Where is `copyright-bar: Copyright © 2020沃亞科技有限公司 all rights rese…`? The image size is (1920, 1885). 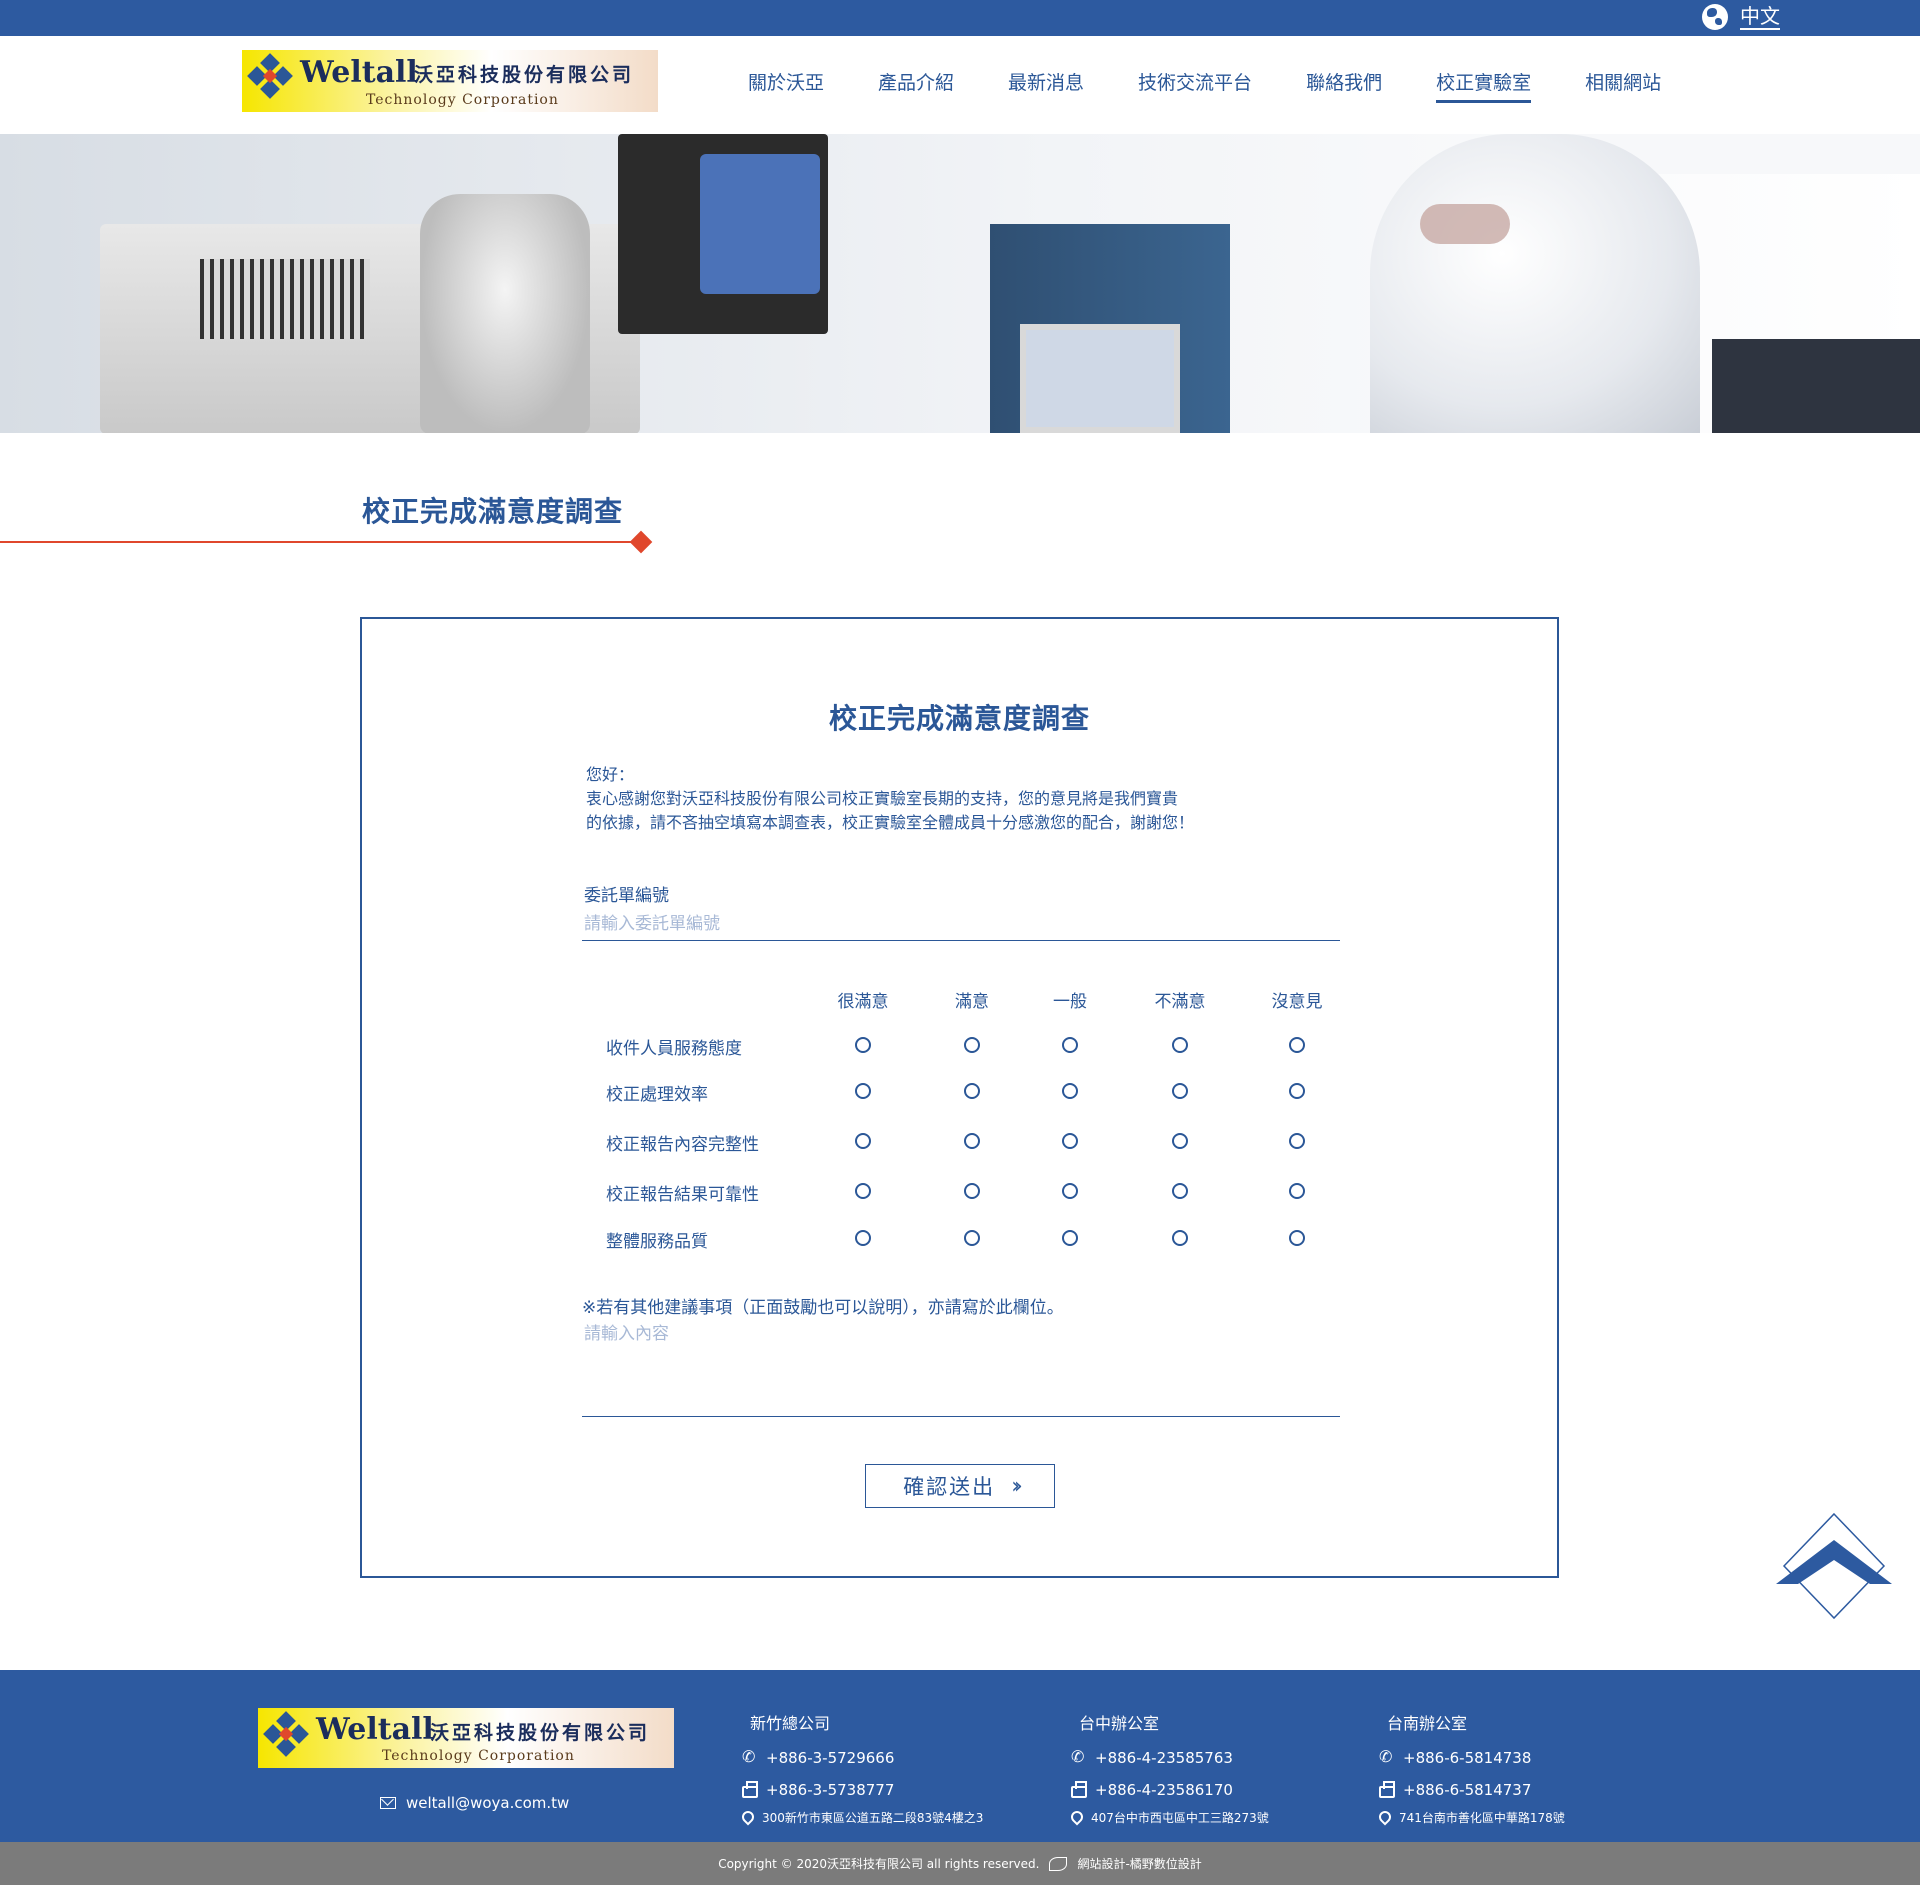 copyright-bar: Copyright © 2020沃亞科技有限公司 all rights rese… is located at coordinates (960, 1863).